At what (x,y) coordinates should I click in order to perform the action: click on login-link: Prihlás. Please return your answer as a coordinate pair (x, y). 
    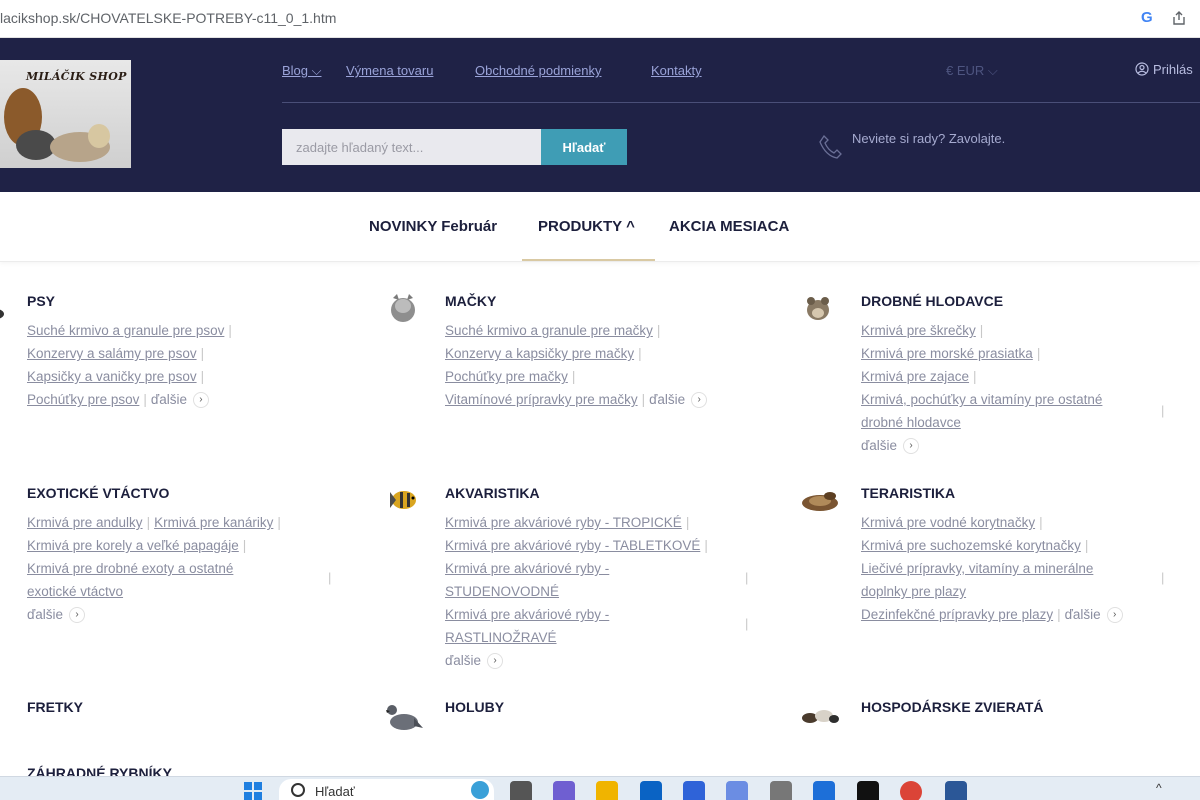
    Looking at the image, I should click on (1164, 69).